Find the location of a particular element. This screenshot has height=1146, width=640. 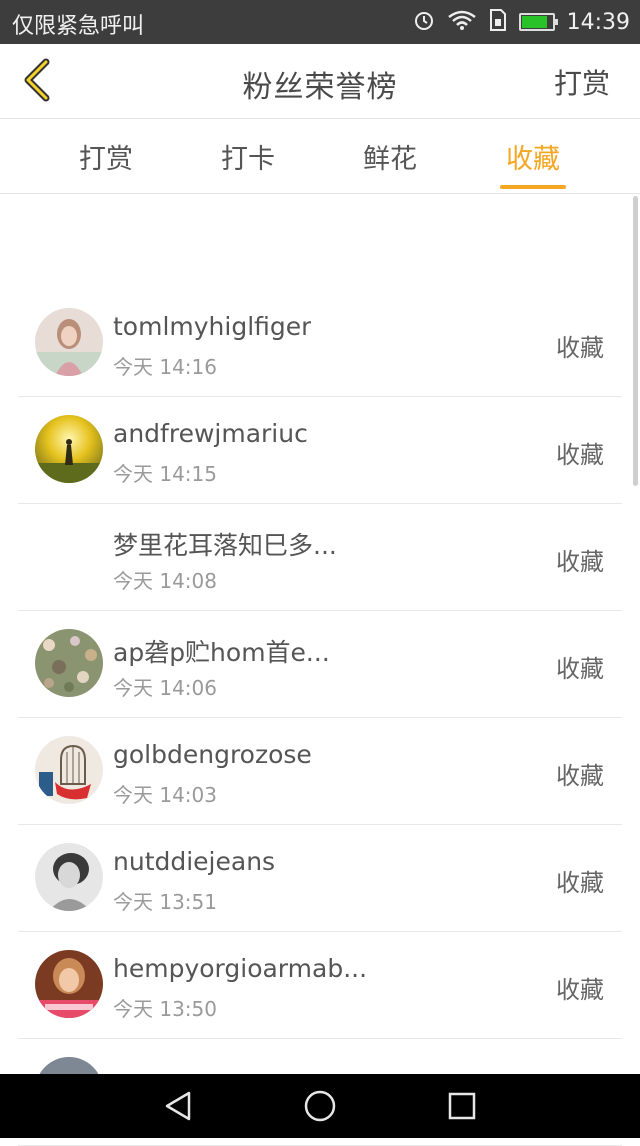

list-item: golbdengrozose 今天 14:03 收藏 is located at coordinates (320, 771).